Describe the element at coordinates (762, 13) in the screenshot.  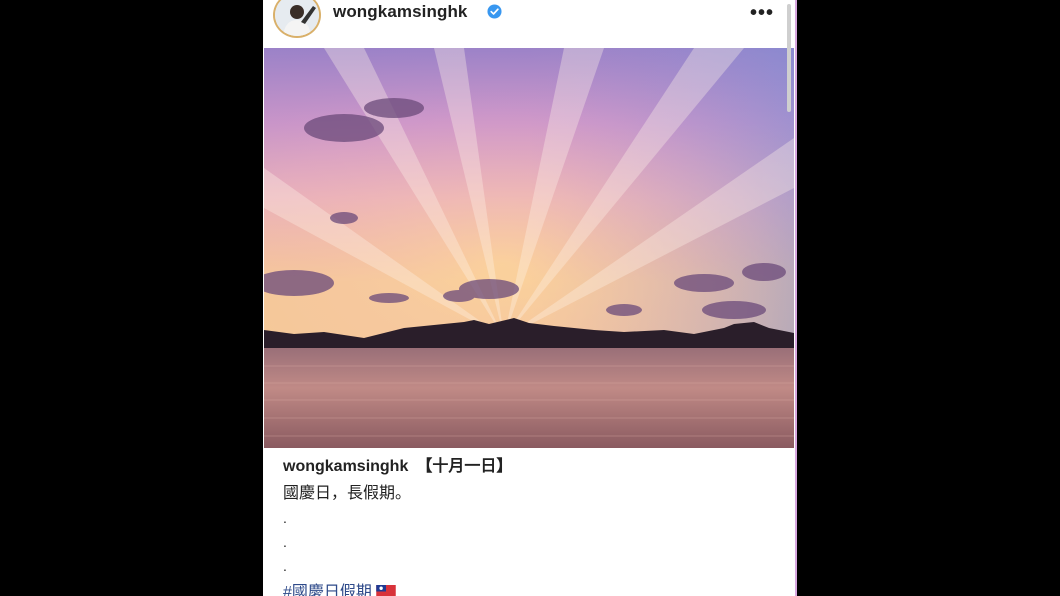
I see `more-options-icon: •••` at that location.